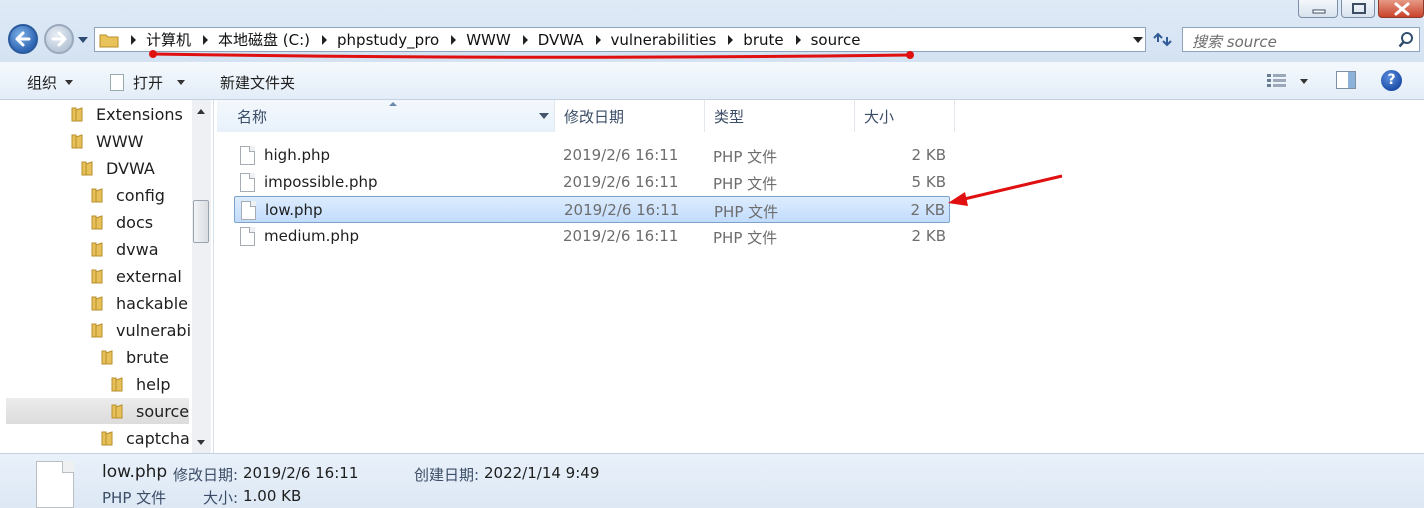 This screenshot has height=508, width=1424. I want to click on breadcrumb, so click(132, 39).